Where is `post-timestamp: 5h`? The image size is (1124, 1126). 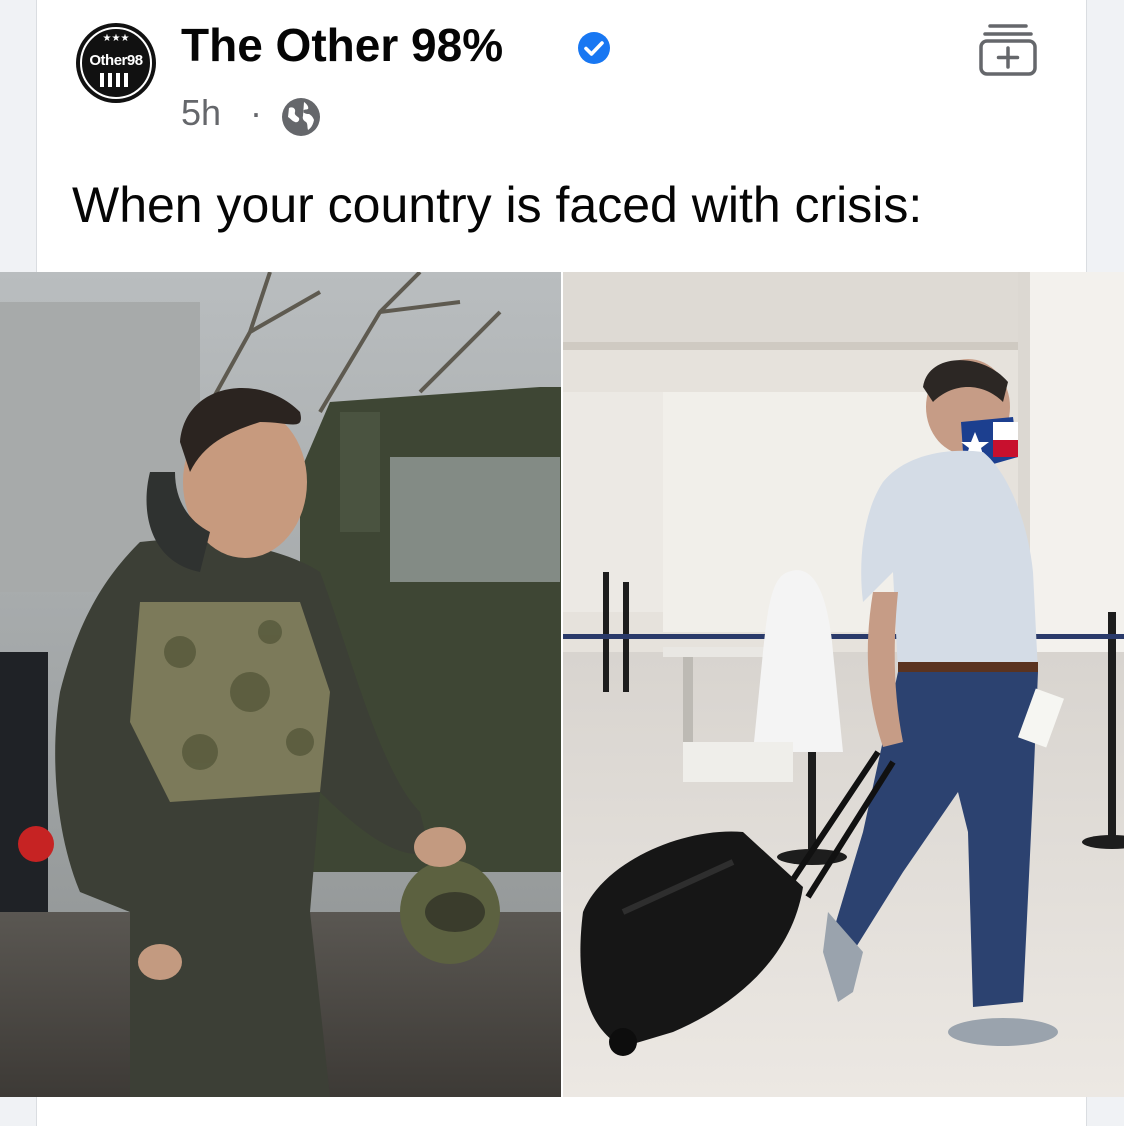 post-timestamp: 5h is located at coordinates (201, 113).